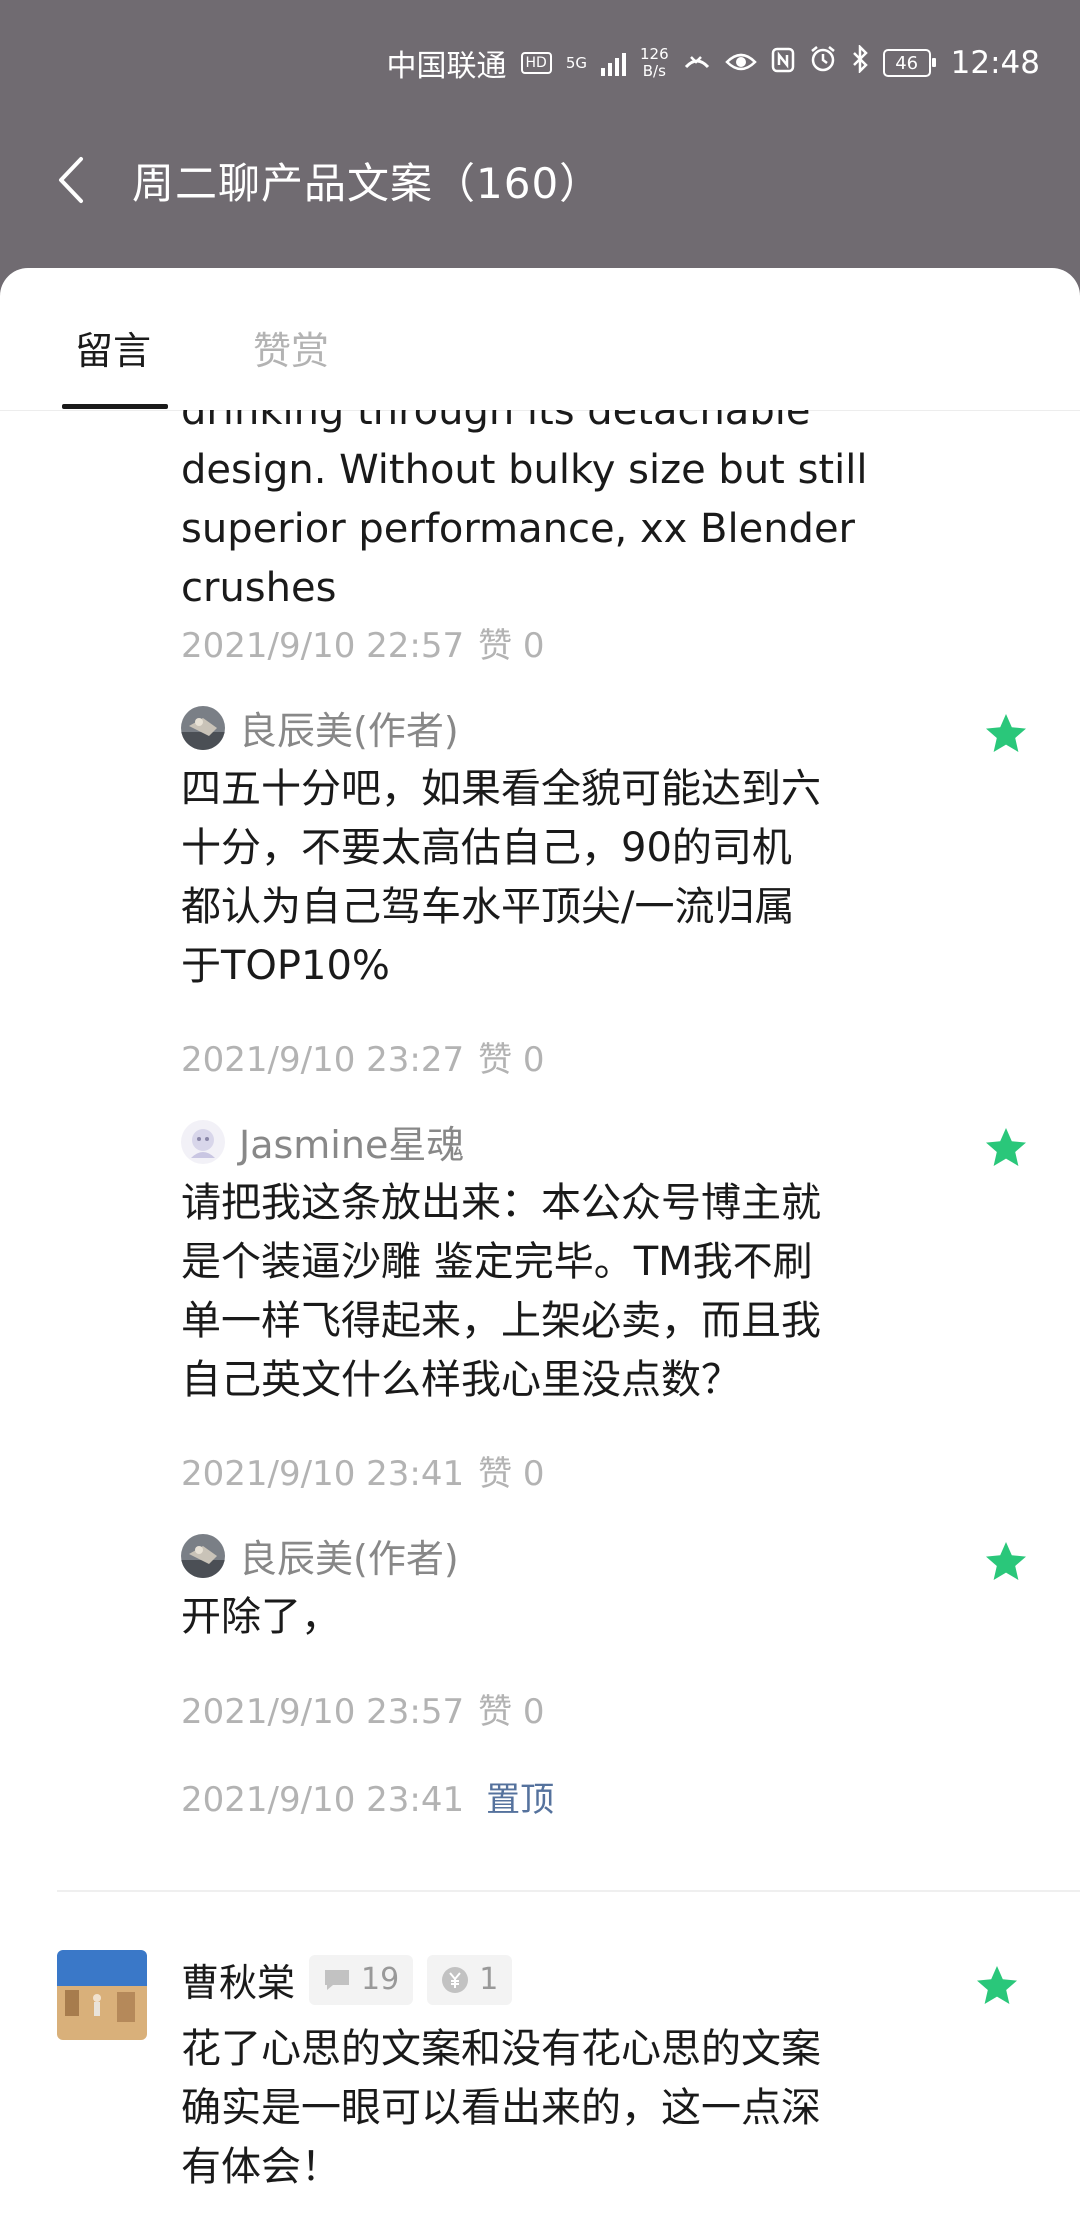  What do you see at coordinates (486, 848) in the screenshot?
I see `reply-text-line: 十分，不要太高估自己，90的司机` at bounding box center [486, 848].